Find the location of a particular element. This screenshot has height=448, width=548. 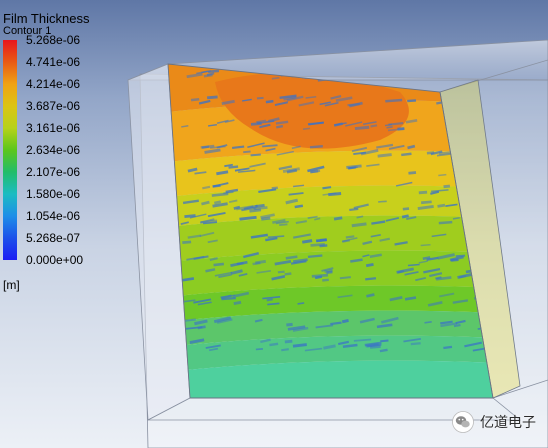

legend-level-label: 3.161e-06 is located at coordinates (53, 128).